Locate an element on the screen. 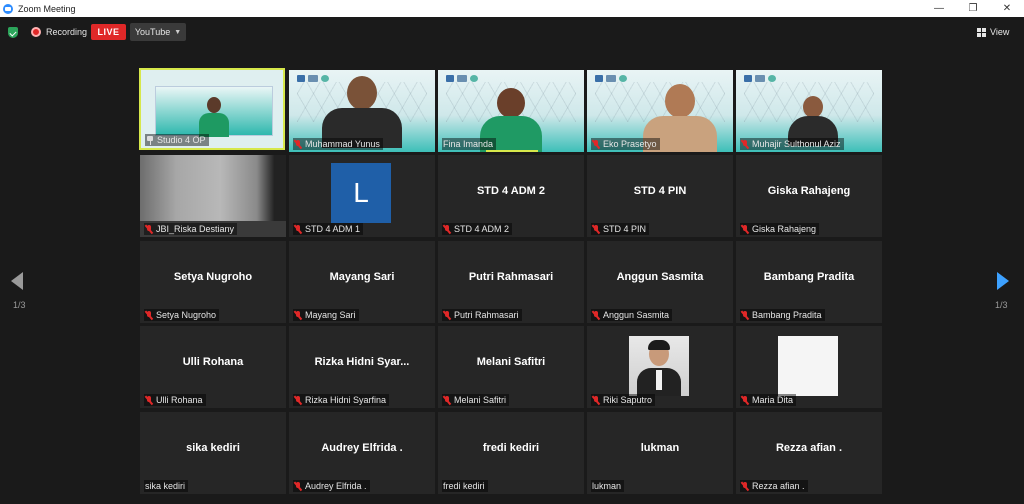 This screenshot has width=1024, height=504. recording-label: Recording is located at coordinates (67, 32).